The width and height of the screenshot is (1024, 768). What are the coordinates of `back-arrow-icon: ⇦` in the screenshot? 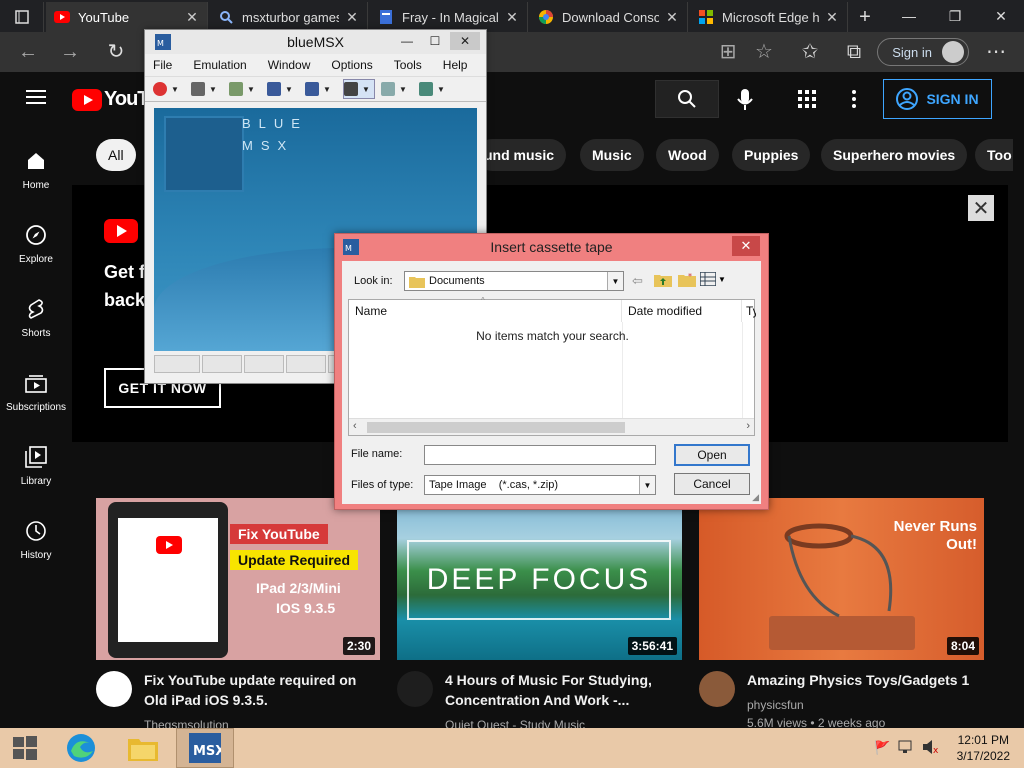 It's located at (637, 281).